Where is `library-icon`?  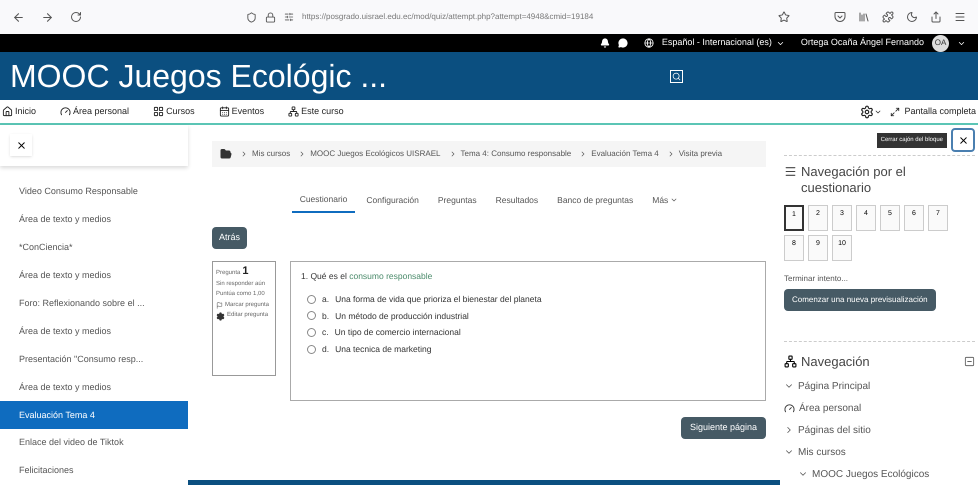 library-icon is located at coordinates (864, 17).